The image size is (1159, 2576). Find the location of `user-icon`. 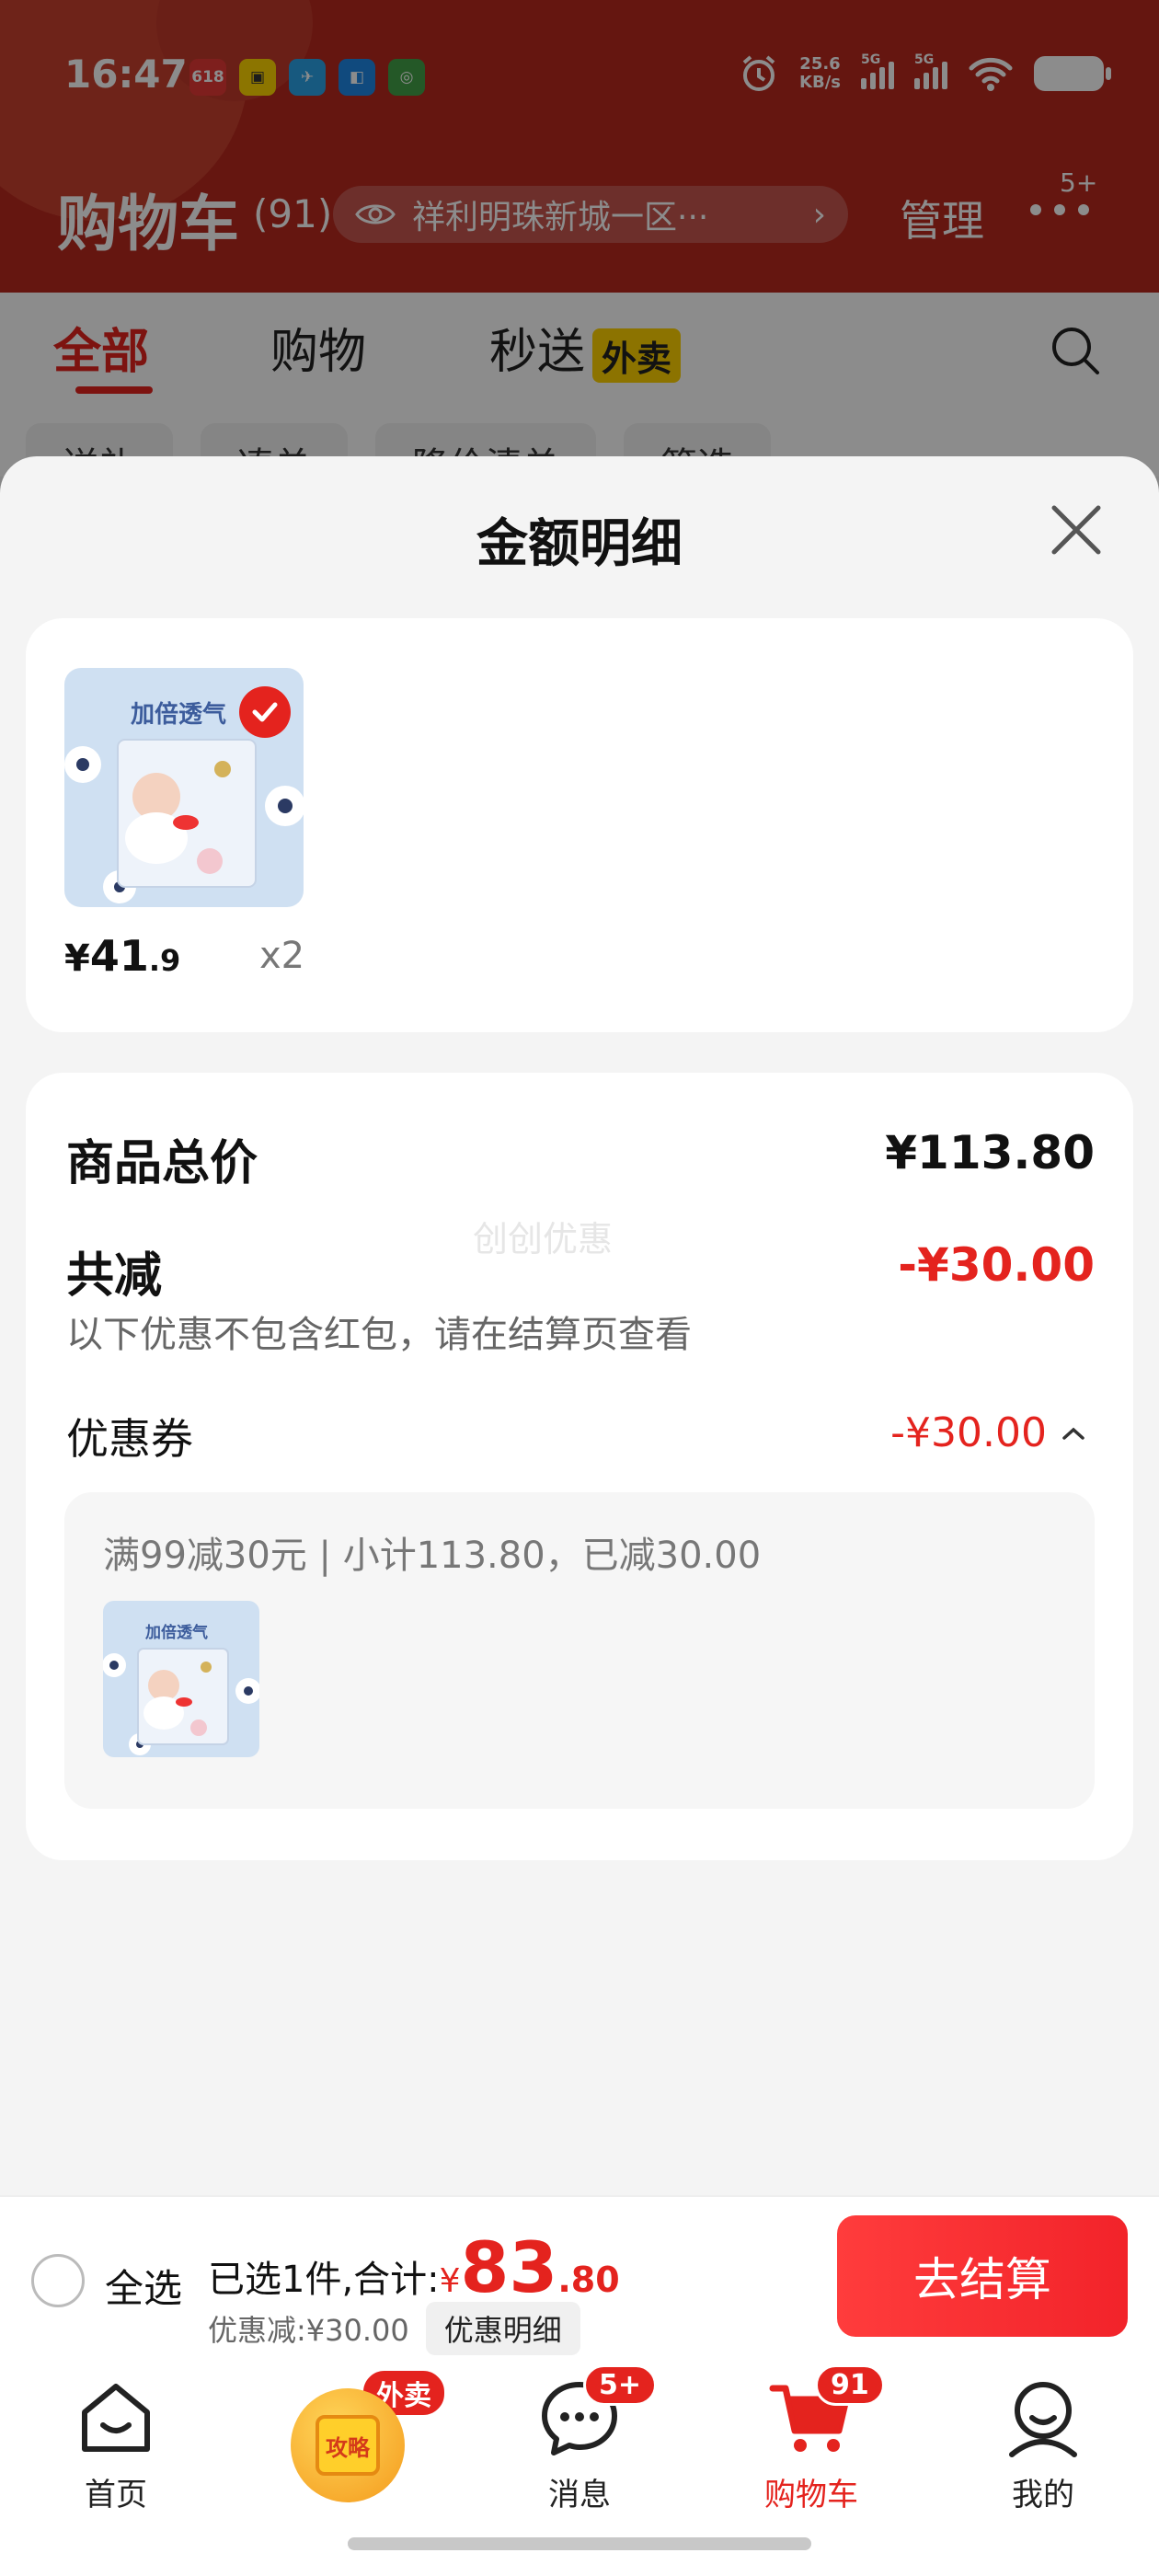

user-icon is located at coordinates (1043, 2418).